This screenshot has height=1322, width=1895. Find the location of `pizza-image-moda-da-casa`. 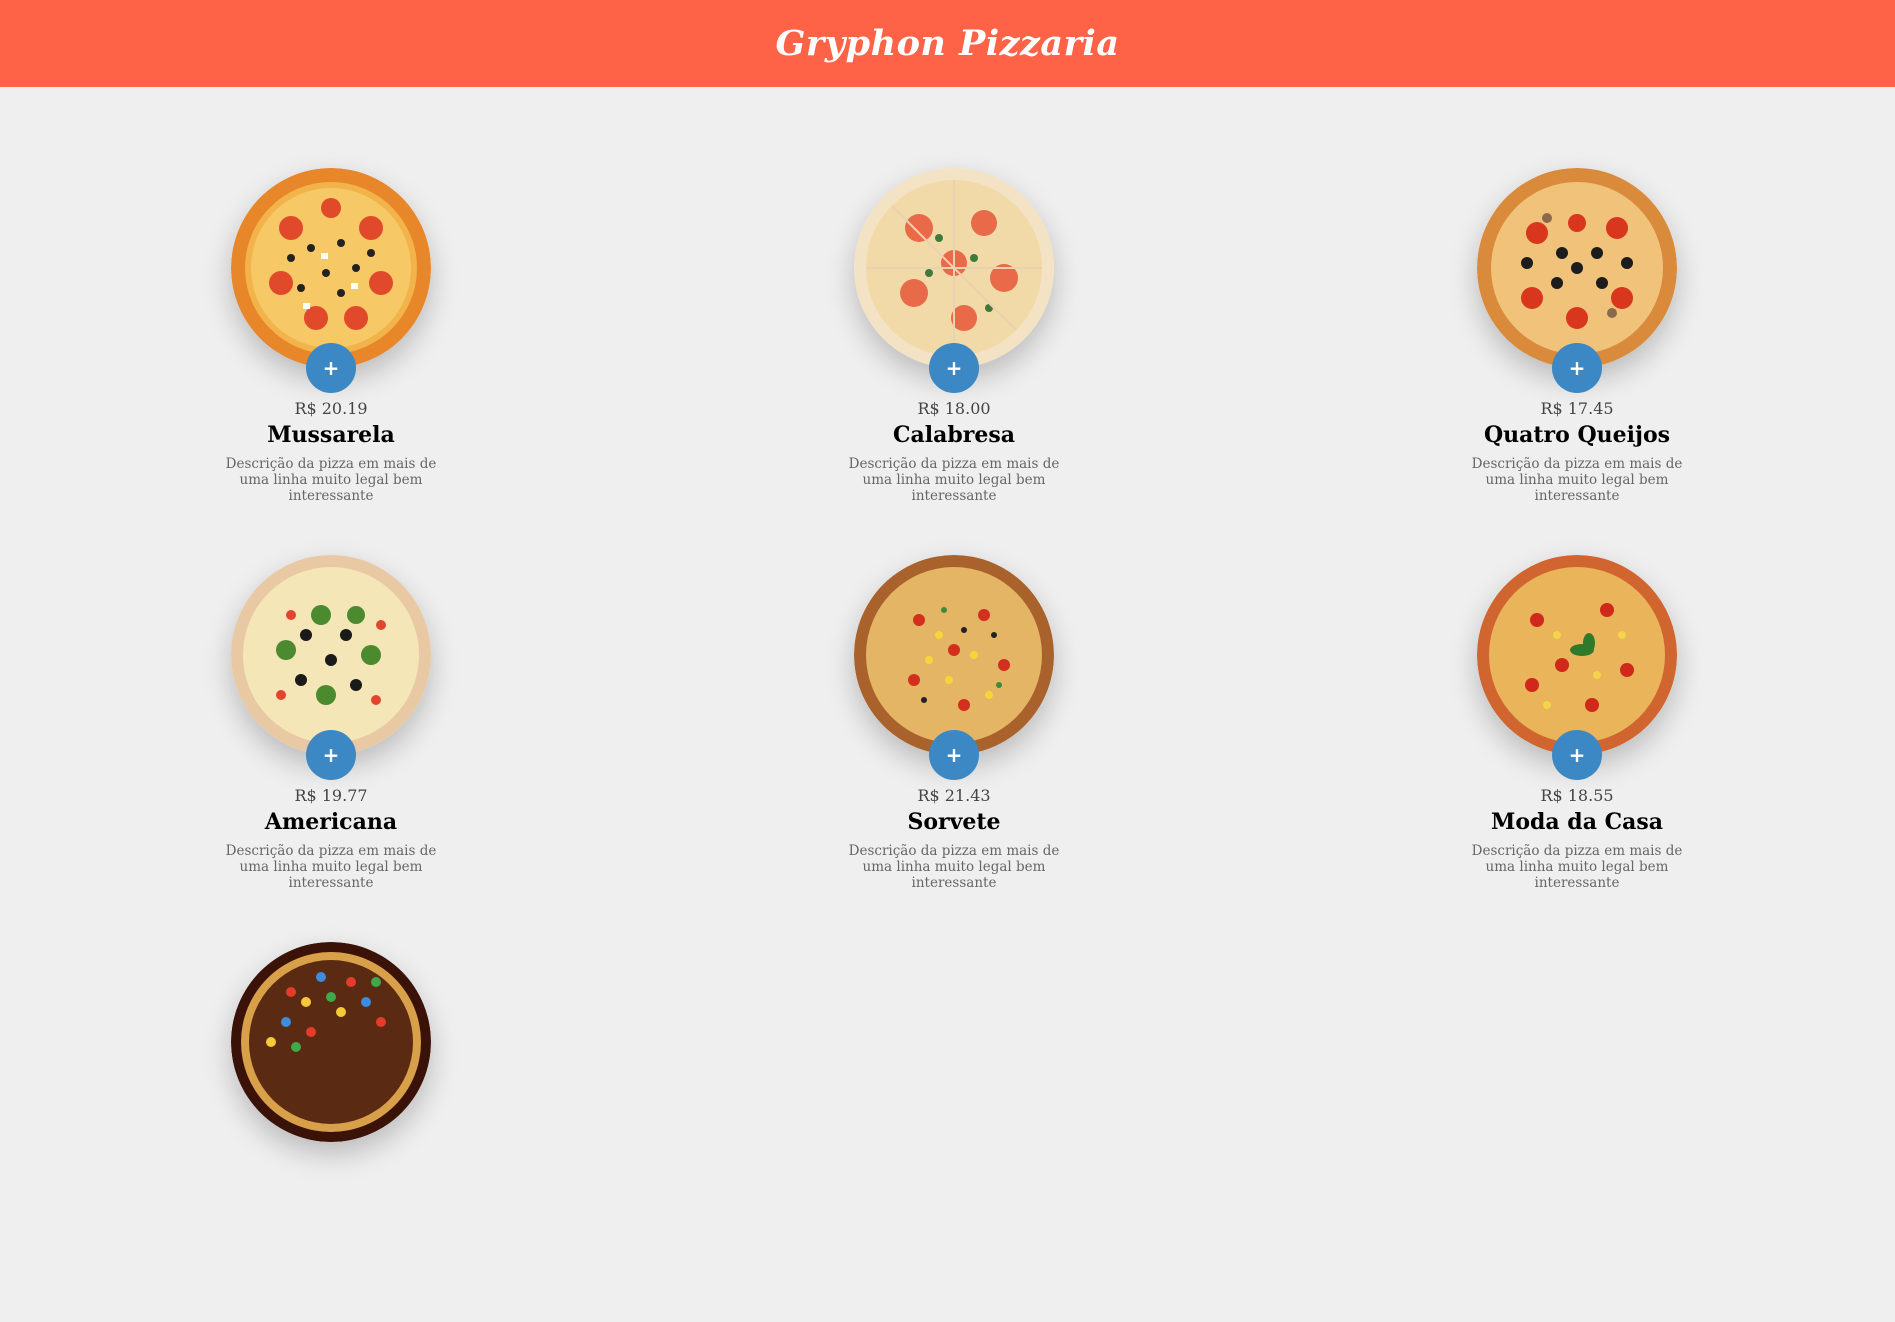

pizza-image-moda-da-casa is located at coordinates (1577, 655).